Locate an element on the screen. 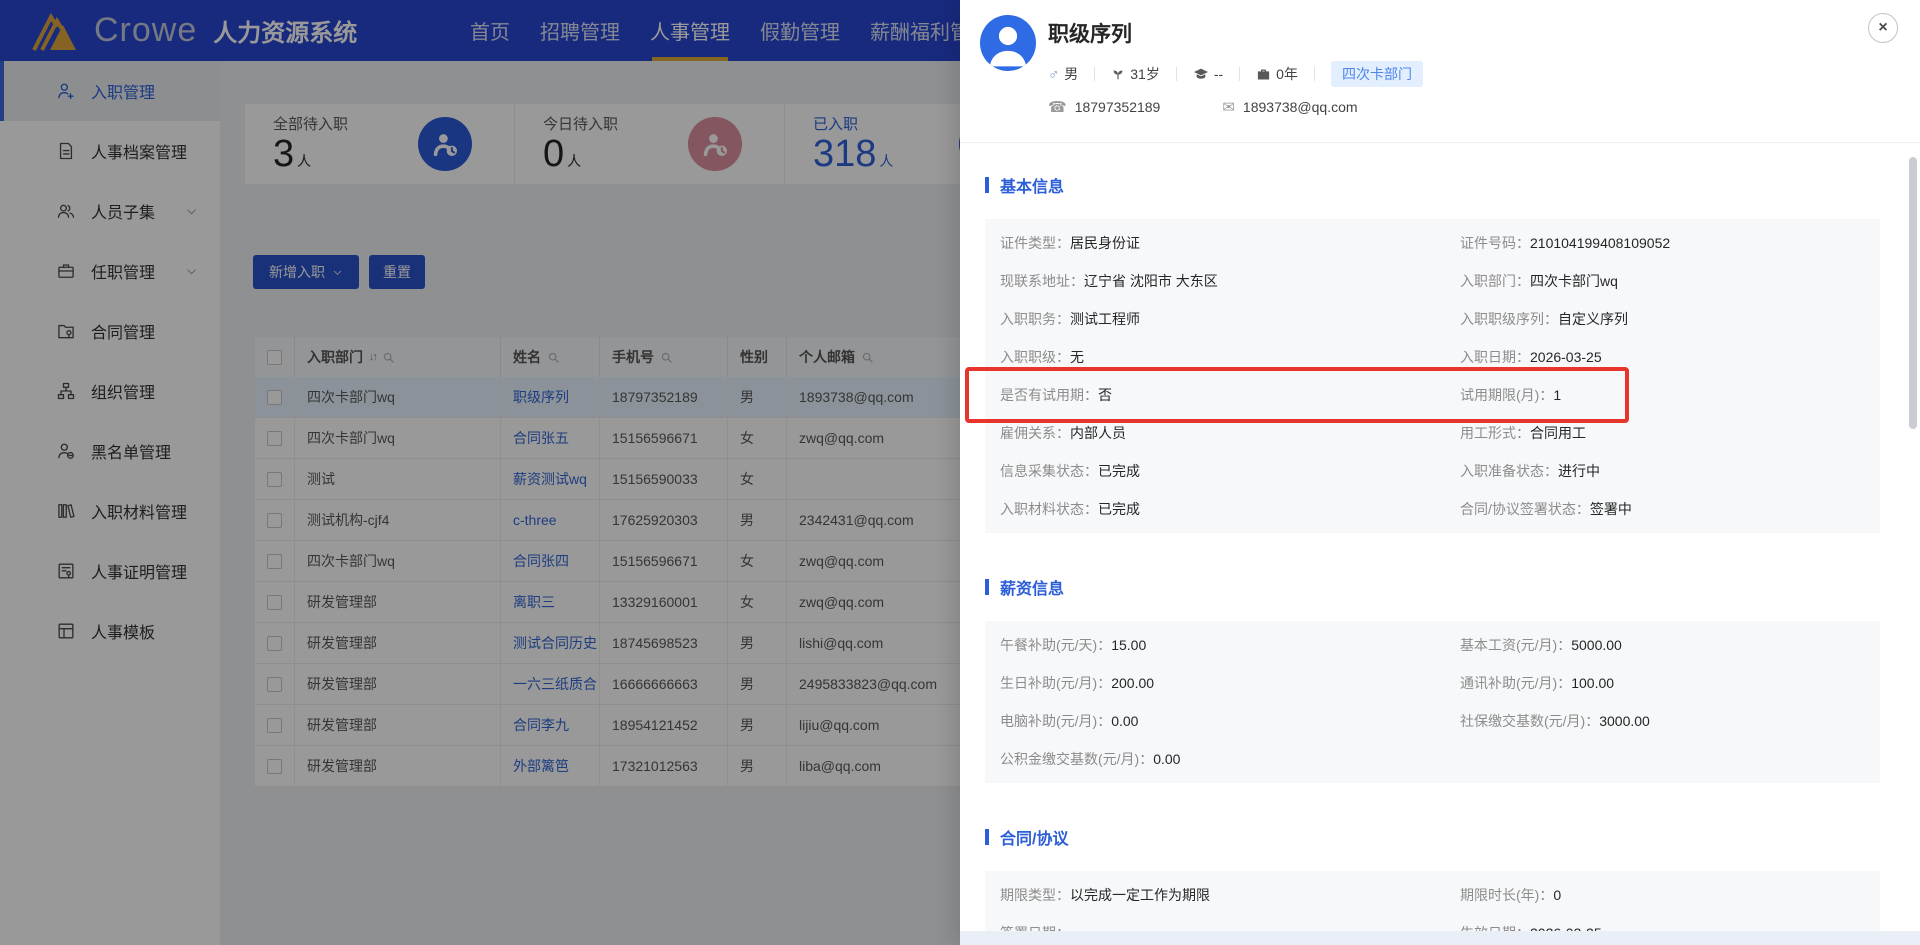  field-label: 证件类型 is located at coordinates (1035, 243).